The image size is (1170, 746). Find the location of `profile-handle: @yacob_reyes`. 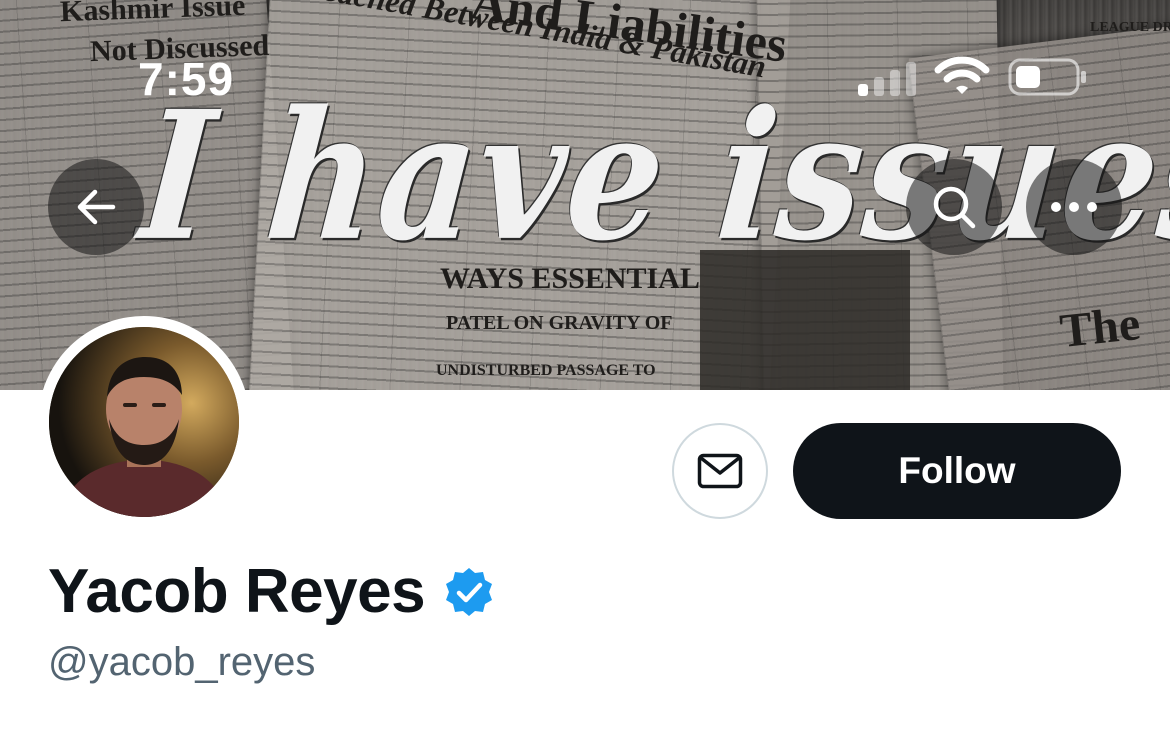

profile-handle: @yacob_reyes is located at coordinates (182, 662).